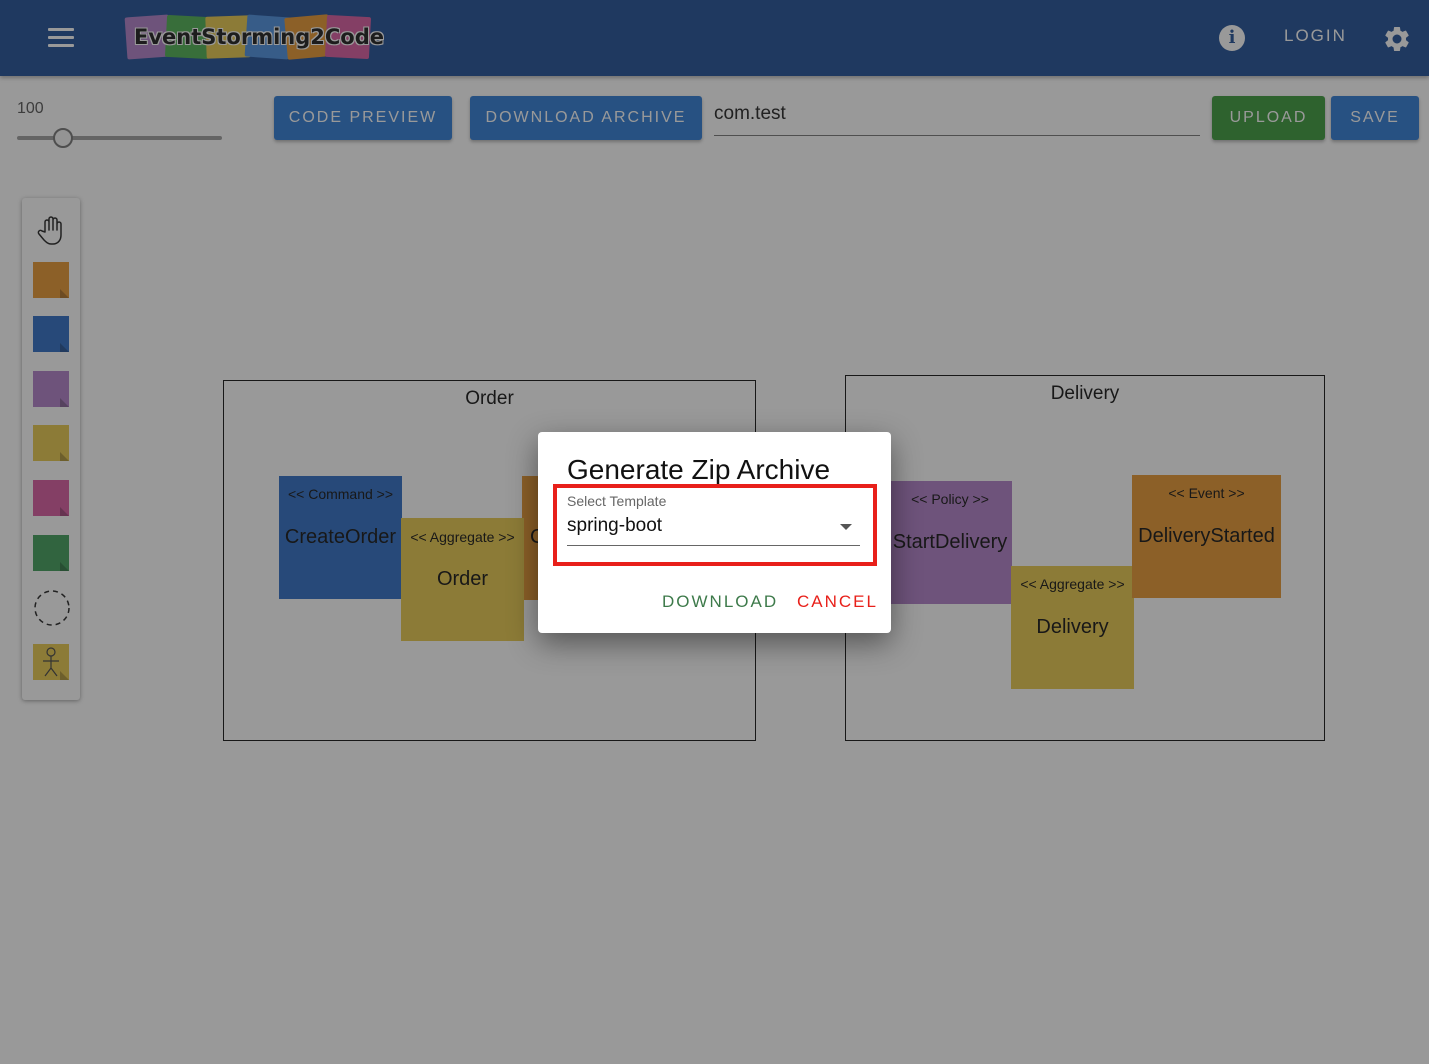 The image size is (1429, 1064). Describe the element at coordinates (846, 527) in the screenshot. I see `chevron-down-icon` at that location.